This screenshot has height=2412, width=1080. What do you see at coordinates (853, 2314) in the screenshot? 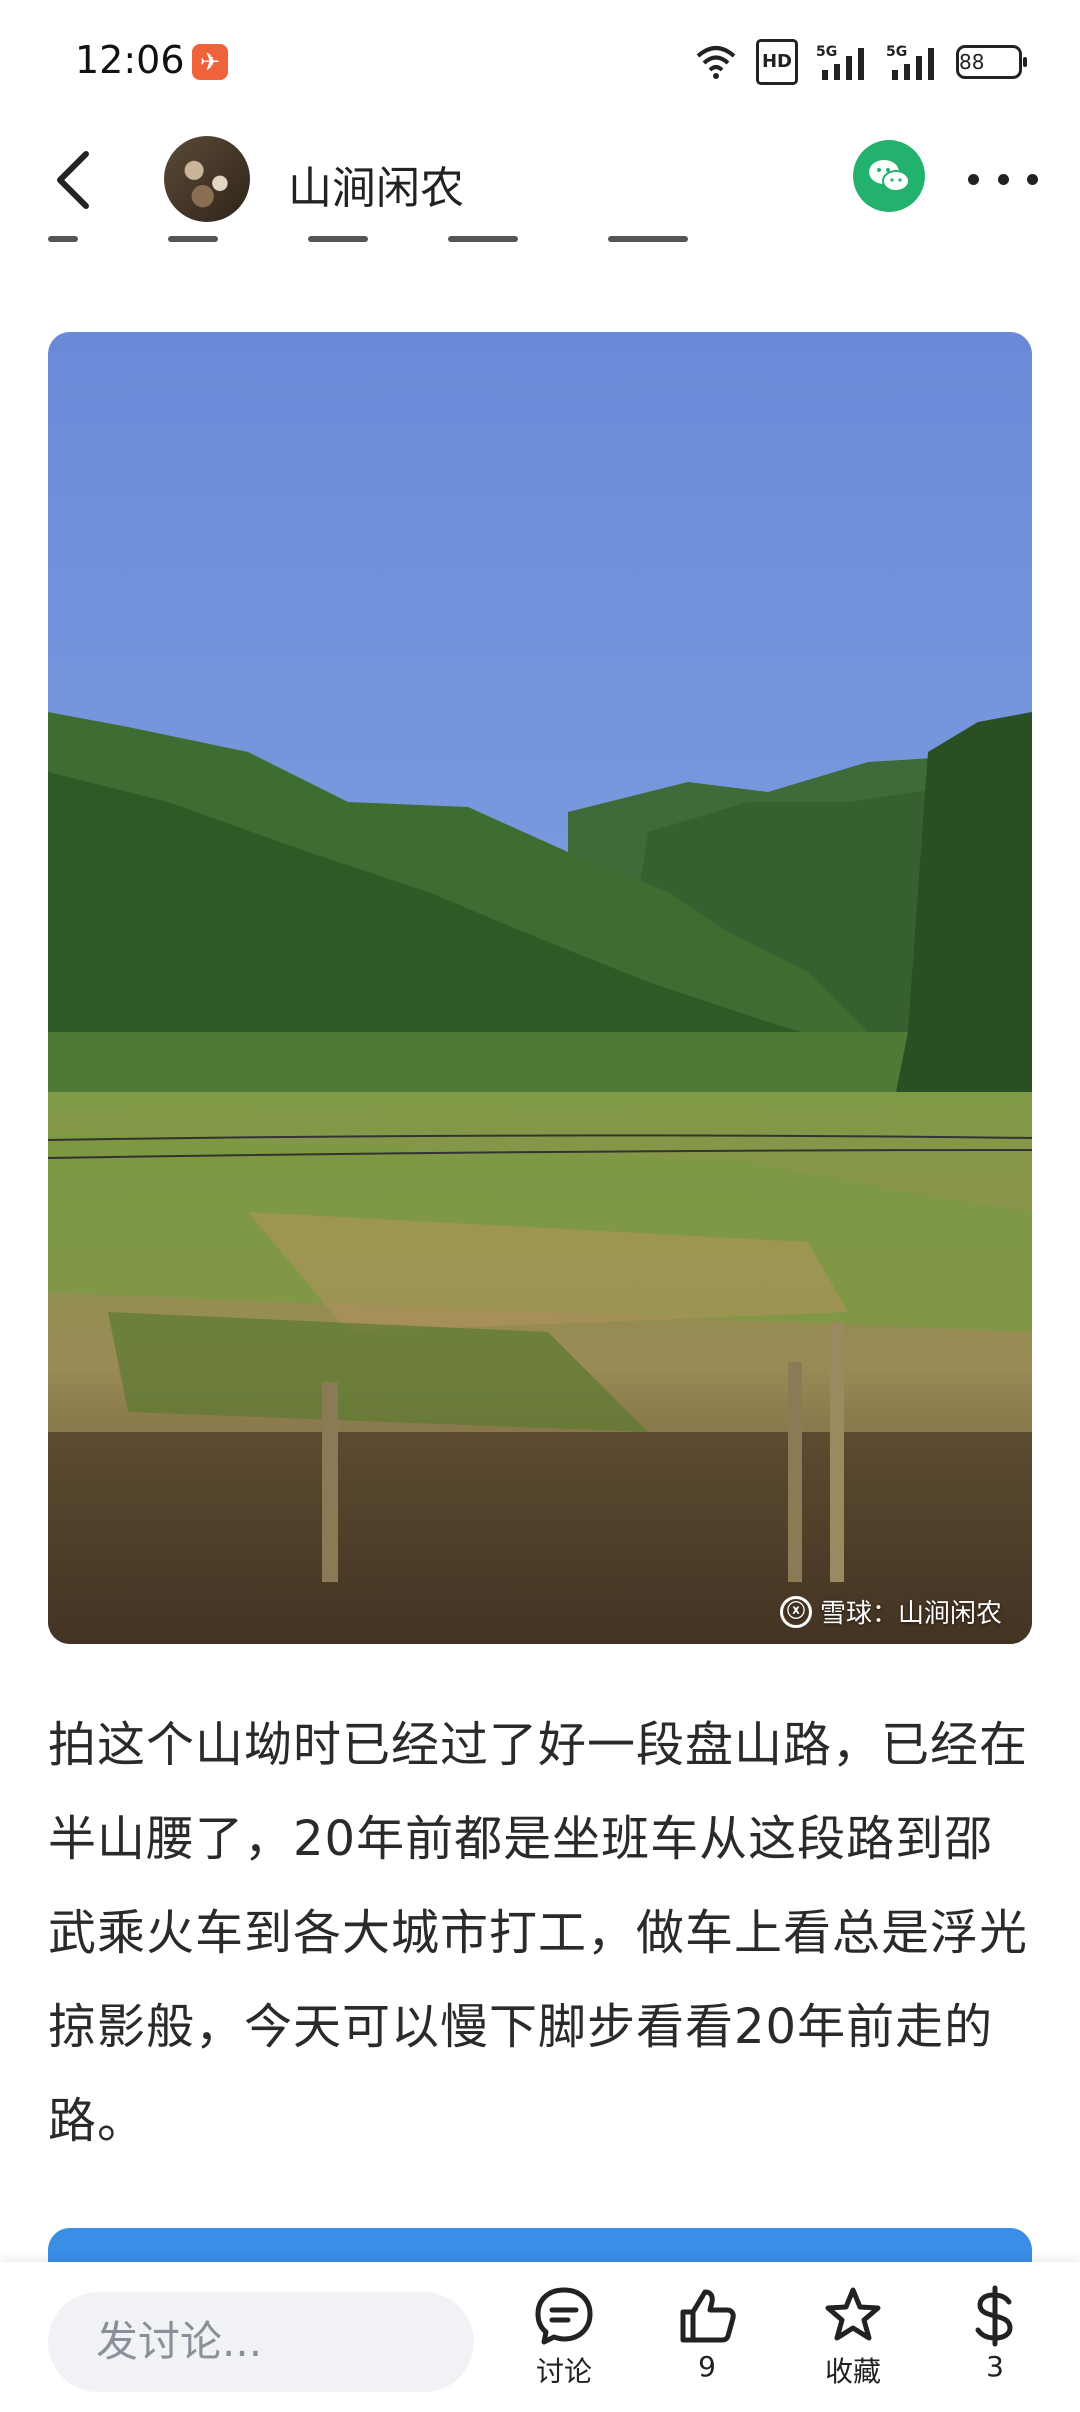
I see `star-icon` at bounding box center [853, 2314].